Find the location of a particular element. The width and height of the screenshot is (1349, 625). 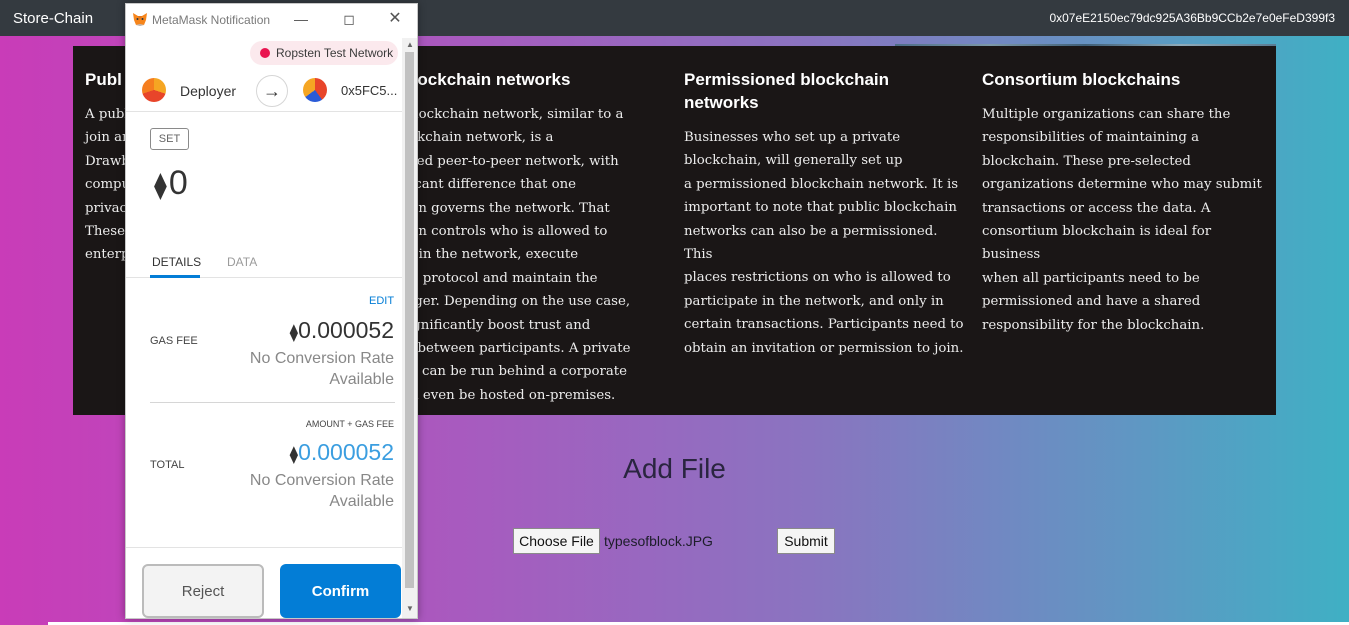

selected-file-name: typesofblock.JPG is located at coordinates (658, 541).